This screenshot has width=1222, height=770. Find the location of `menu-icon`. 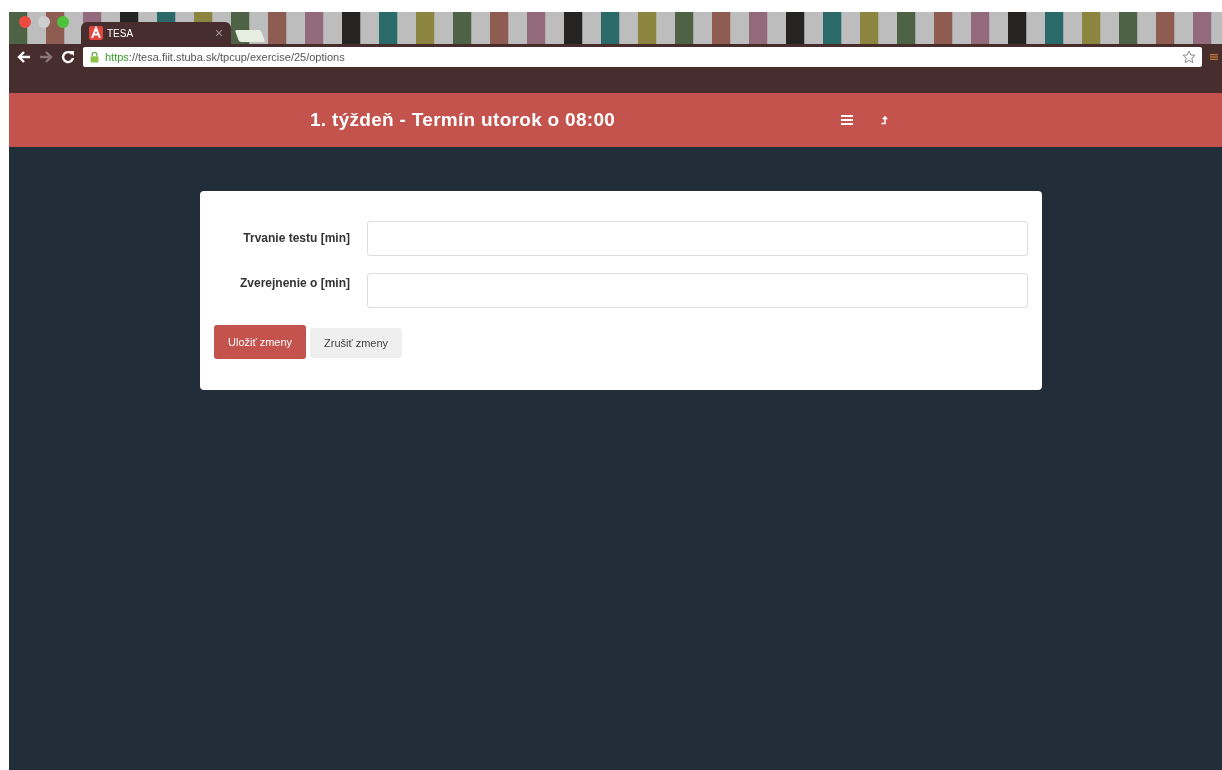

menu-icon is located at coordinates (847, 120).